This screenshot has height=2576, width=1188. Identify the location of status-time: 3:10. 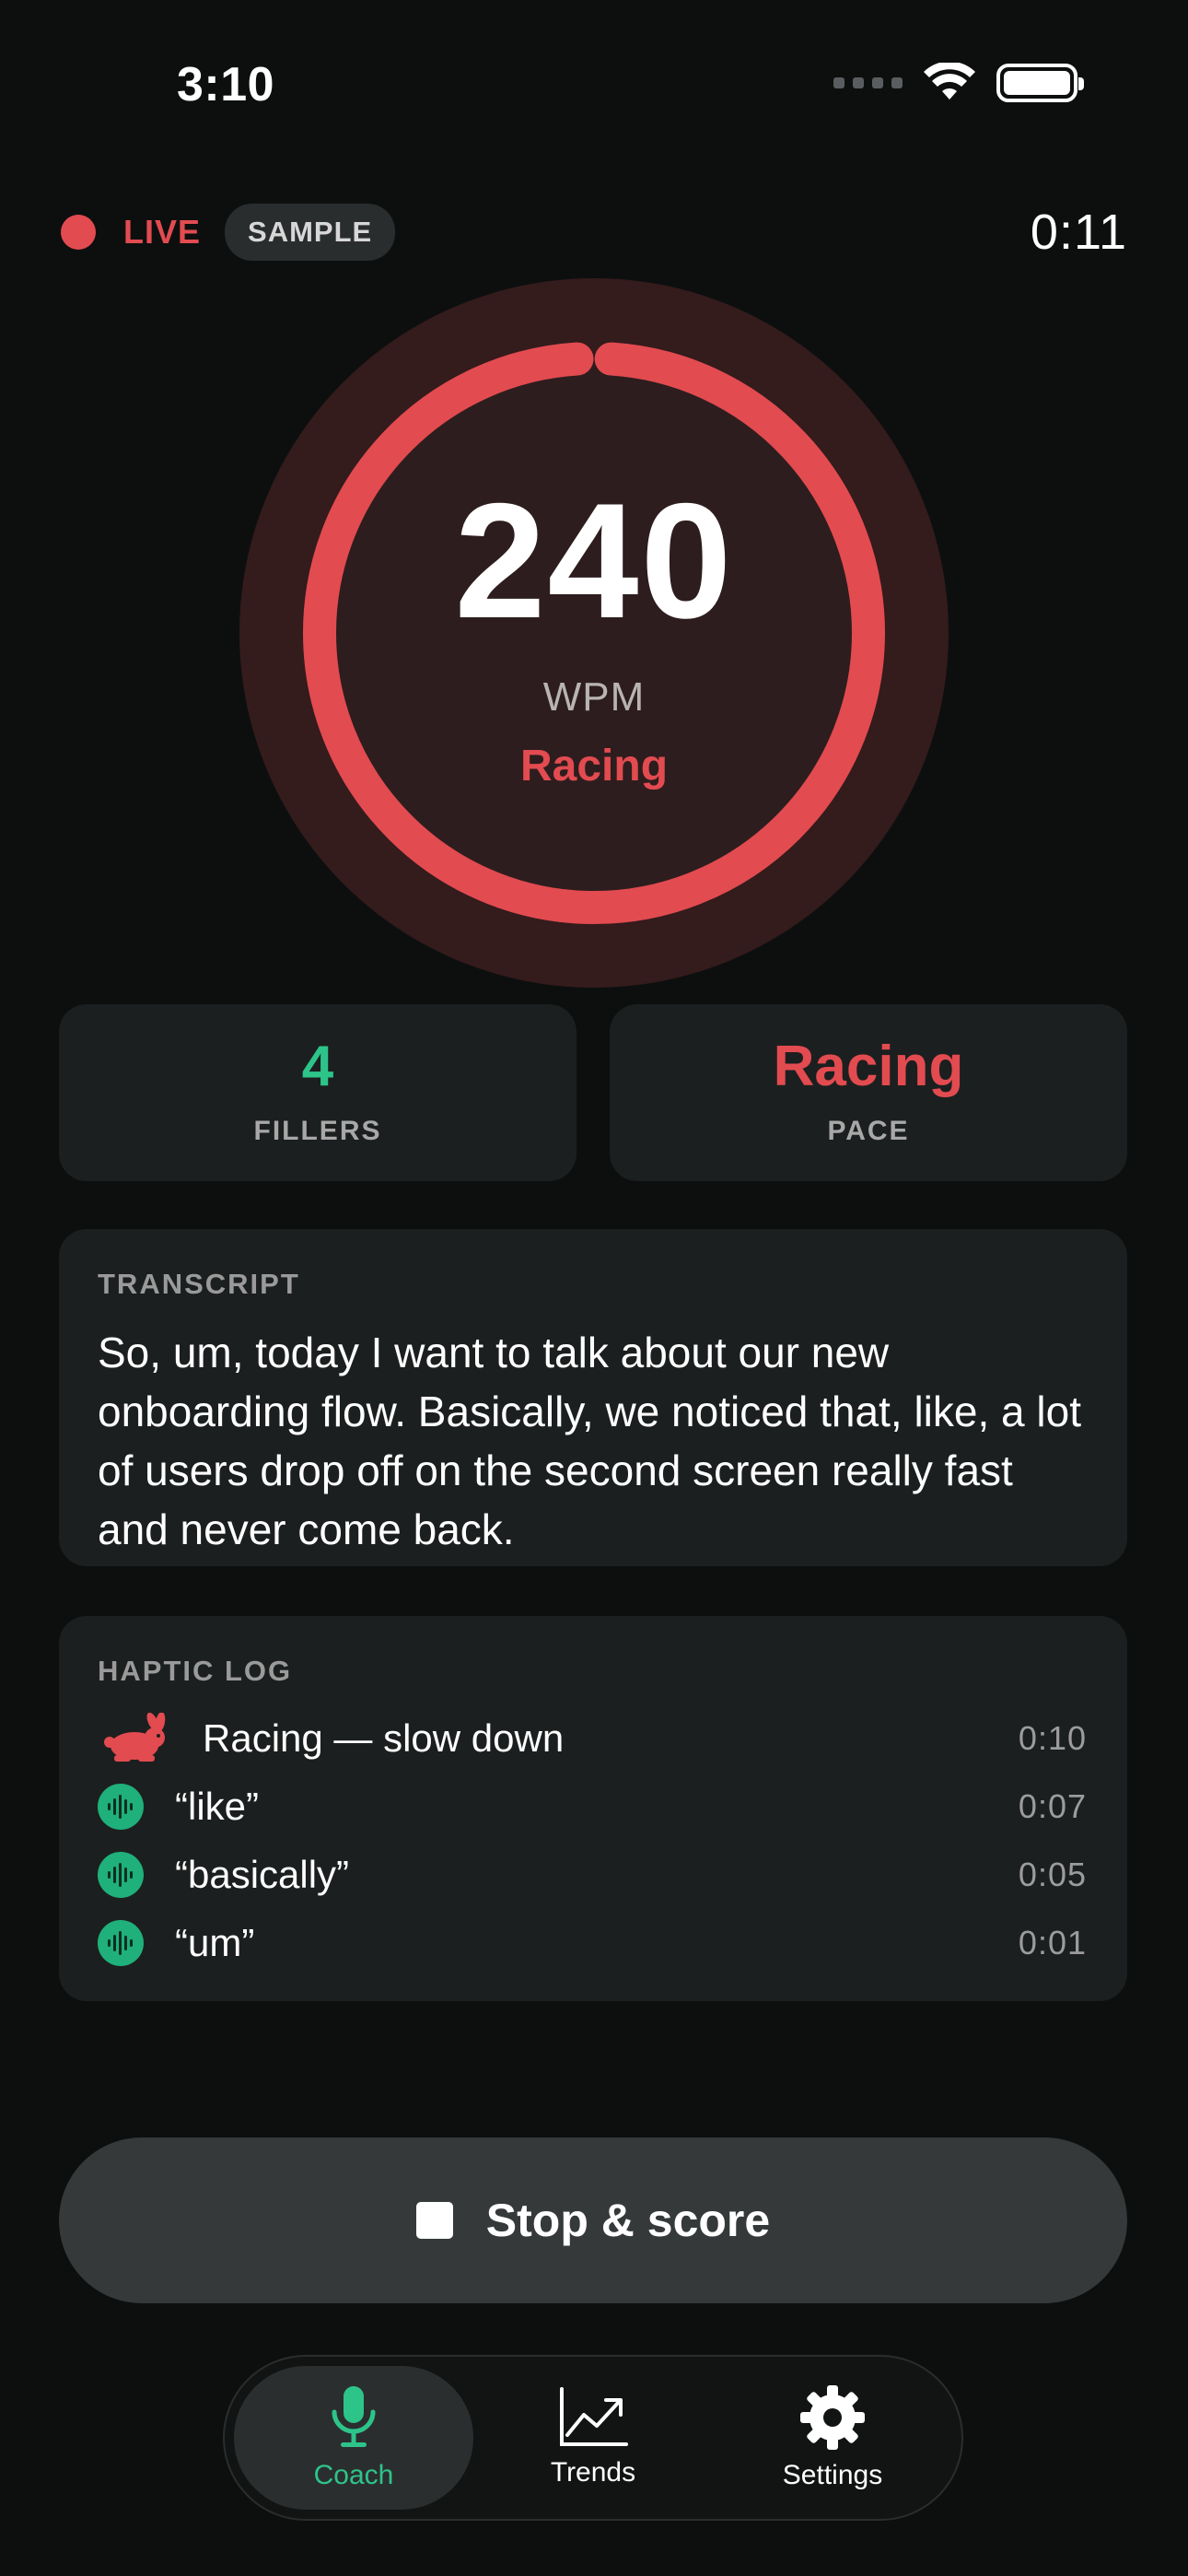
(226, 84).